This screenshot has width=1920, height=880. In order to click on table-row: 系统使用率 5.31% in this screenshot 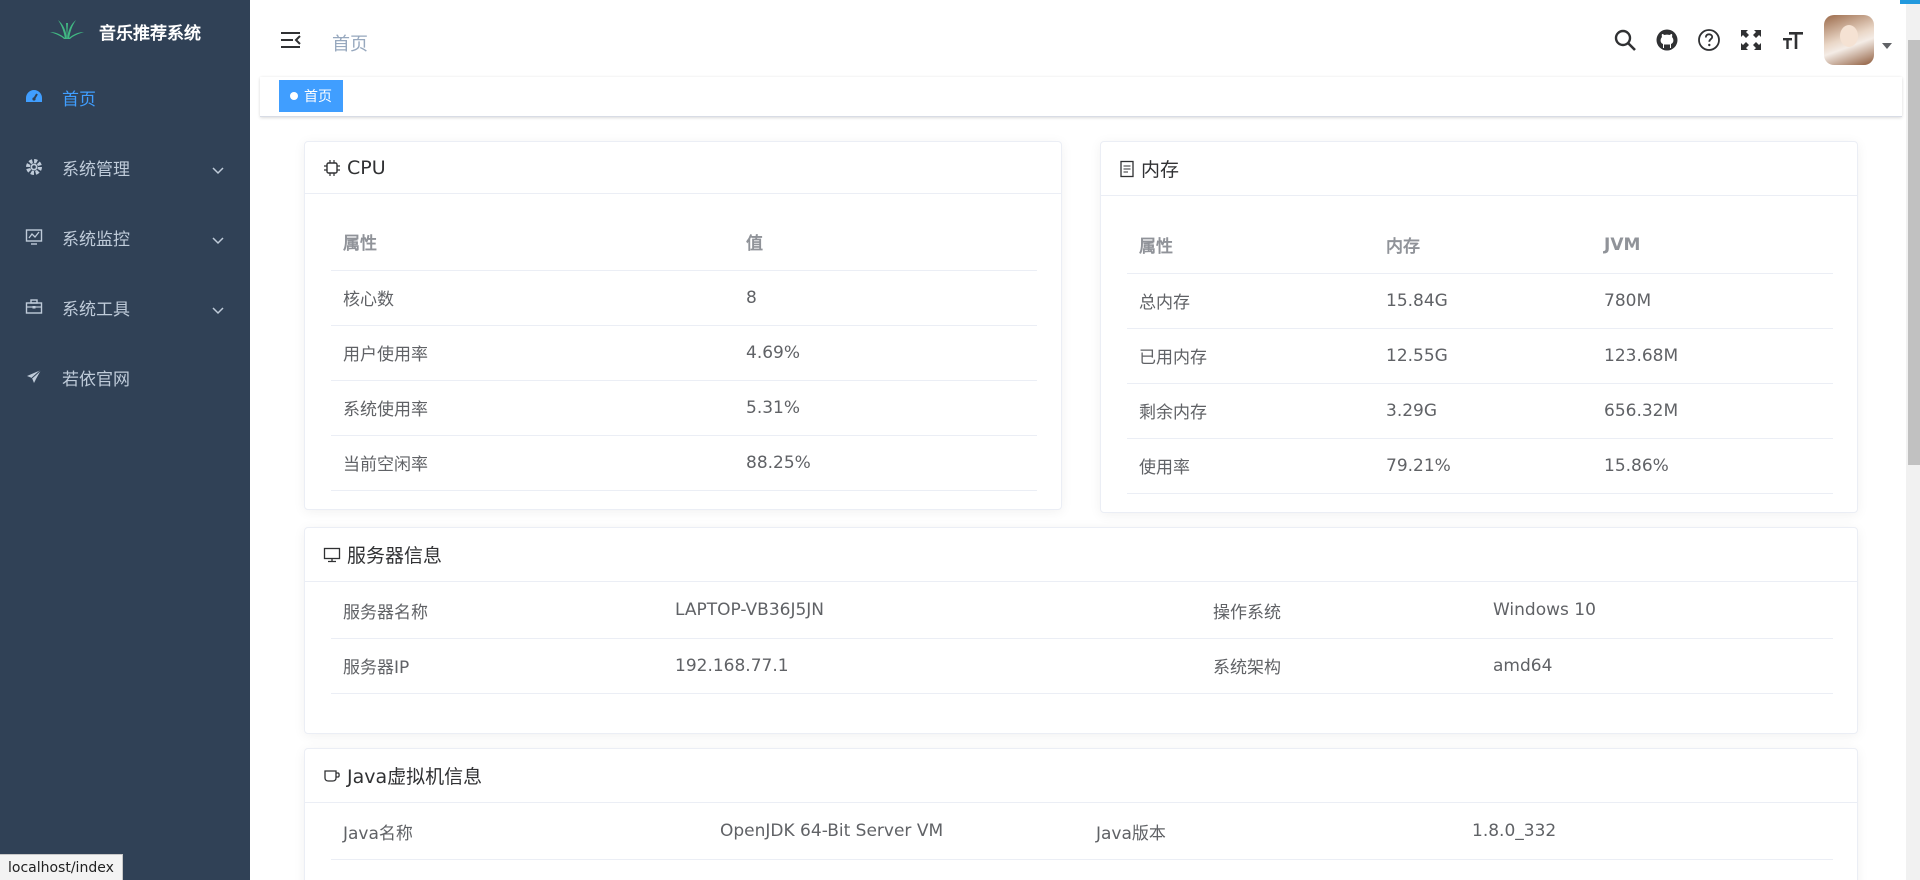, I will do `click(684, 408)`.